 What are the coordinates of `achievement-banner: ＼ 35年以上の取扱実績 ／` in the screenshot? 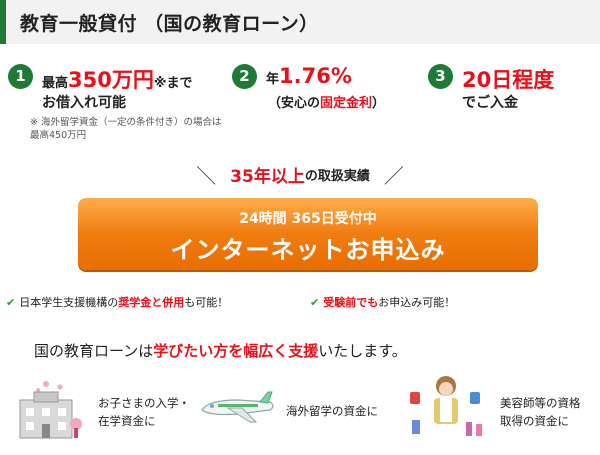 It's located at (300, 174).